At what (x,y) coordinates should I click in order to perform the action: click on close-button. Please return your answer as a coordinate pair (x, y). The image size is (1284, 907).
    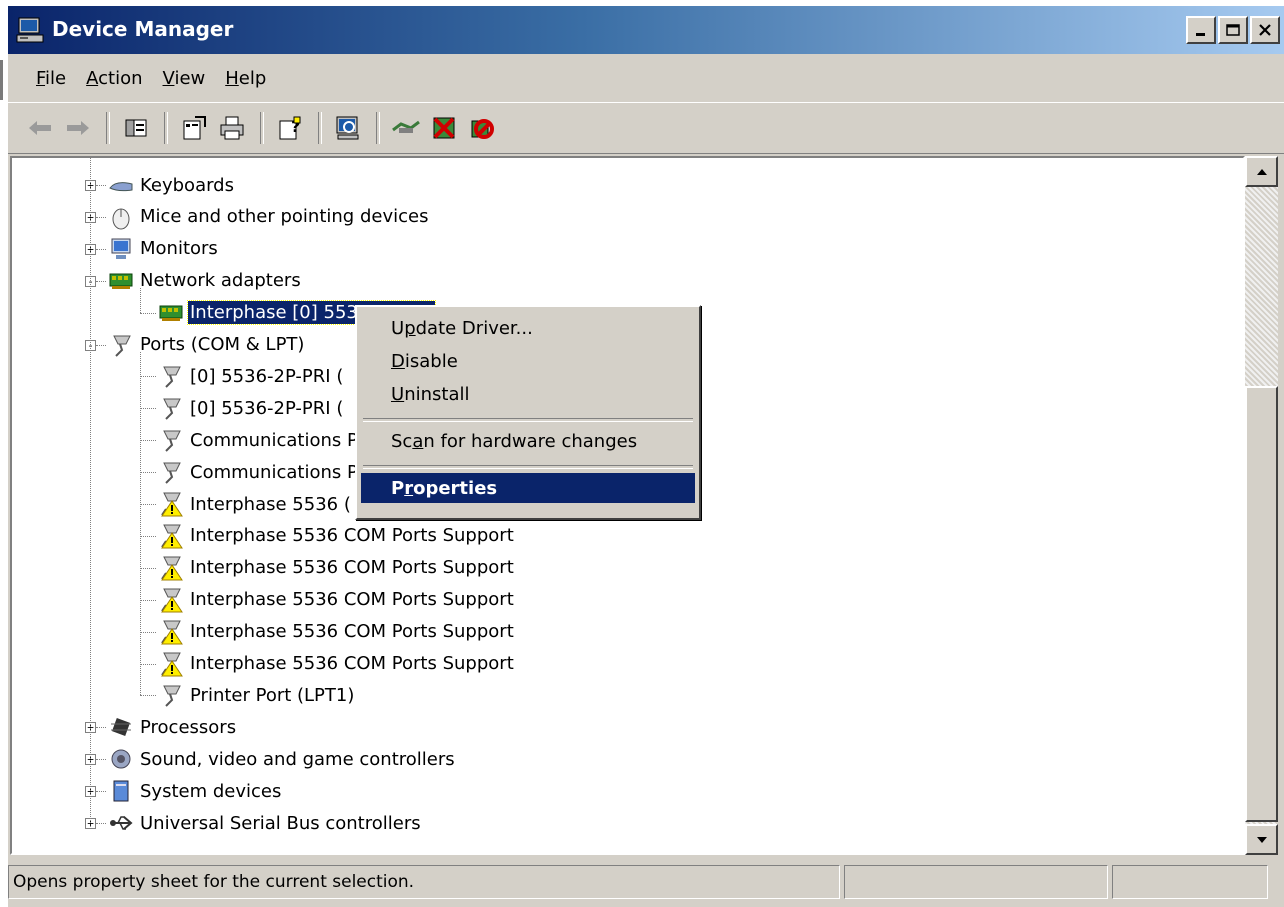
    Looking at the image, I should click on (1265, 30).